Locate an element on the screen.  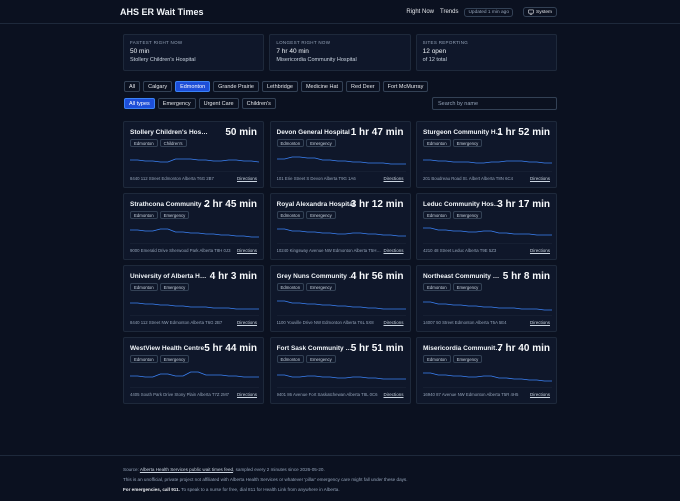
wait-time: 4 hr 56 min is located at coordinates (377, 276).